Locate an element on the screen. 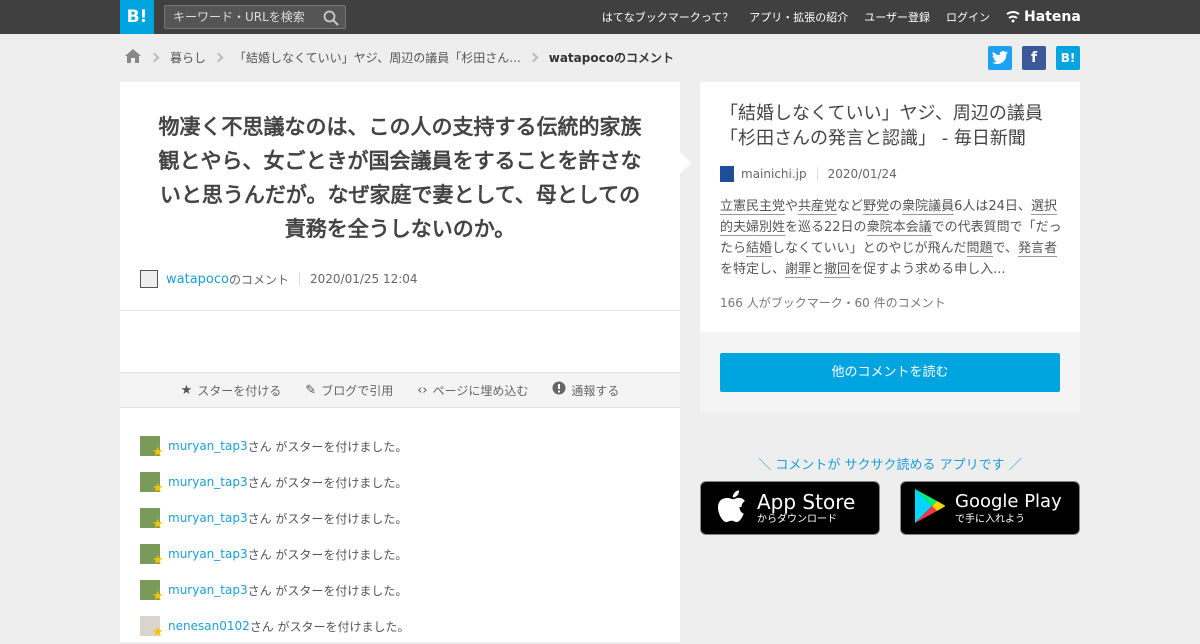 Image resolution: width=1200 pixels, height=644 pixels. report-label: 通報する is located at coordinates (595, 390).